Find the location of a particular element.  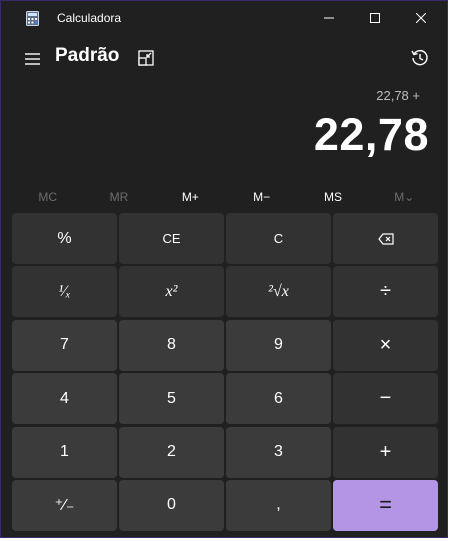

maximize-icon is located at coordinates (375, 18).